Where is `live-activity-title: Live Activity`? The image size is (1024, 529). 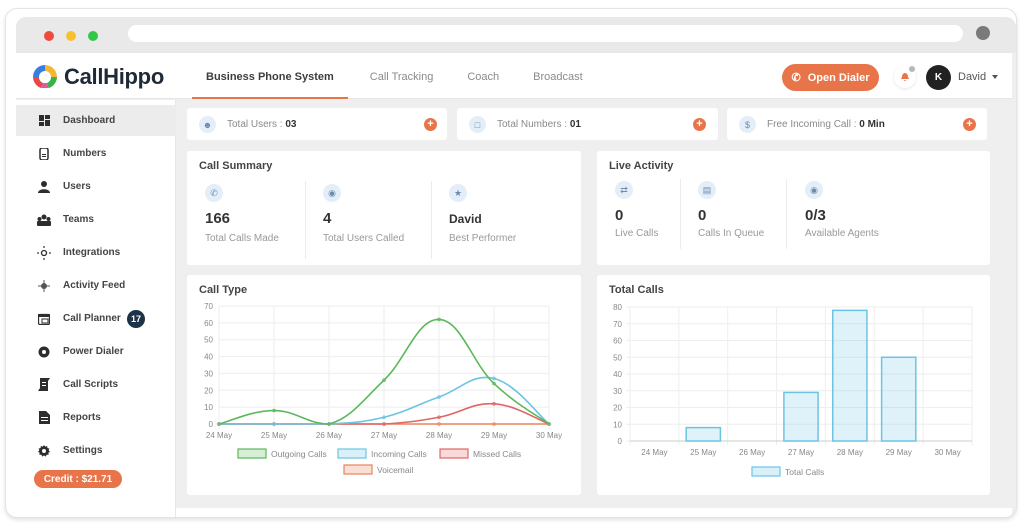
live-activity-title: Live Activity is located at coordinates (641, 166).